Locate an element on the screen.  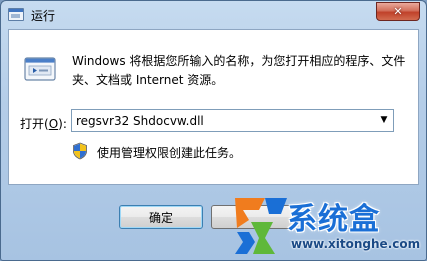
ok-button: 确定 is located at coordinates (161, 217).